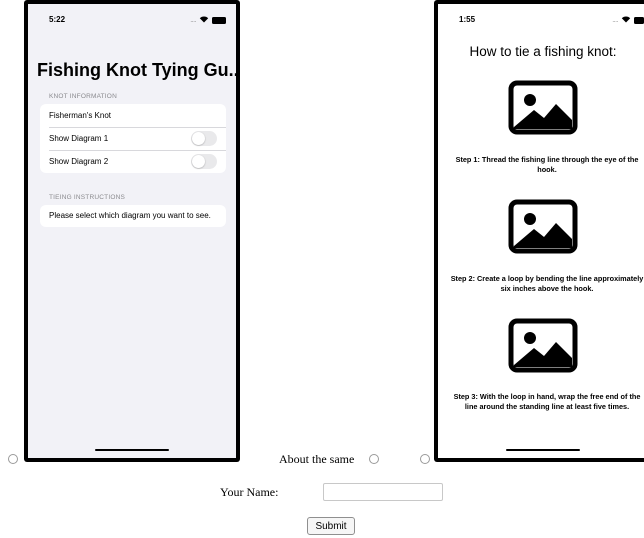 This screenshot has width=644, height=538. I want to click on show-diagram-1-row: Show Diagram 1, so click(133, 138).